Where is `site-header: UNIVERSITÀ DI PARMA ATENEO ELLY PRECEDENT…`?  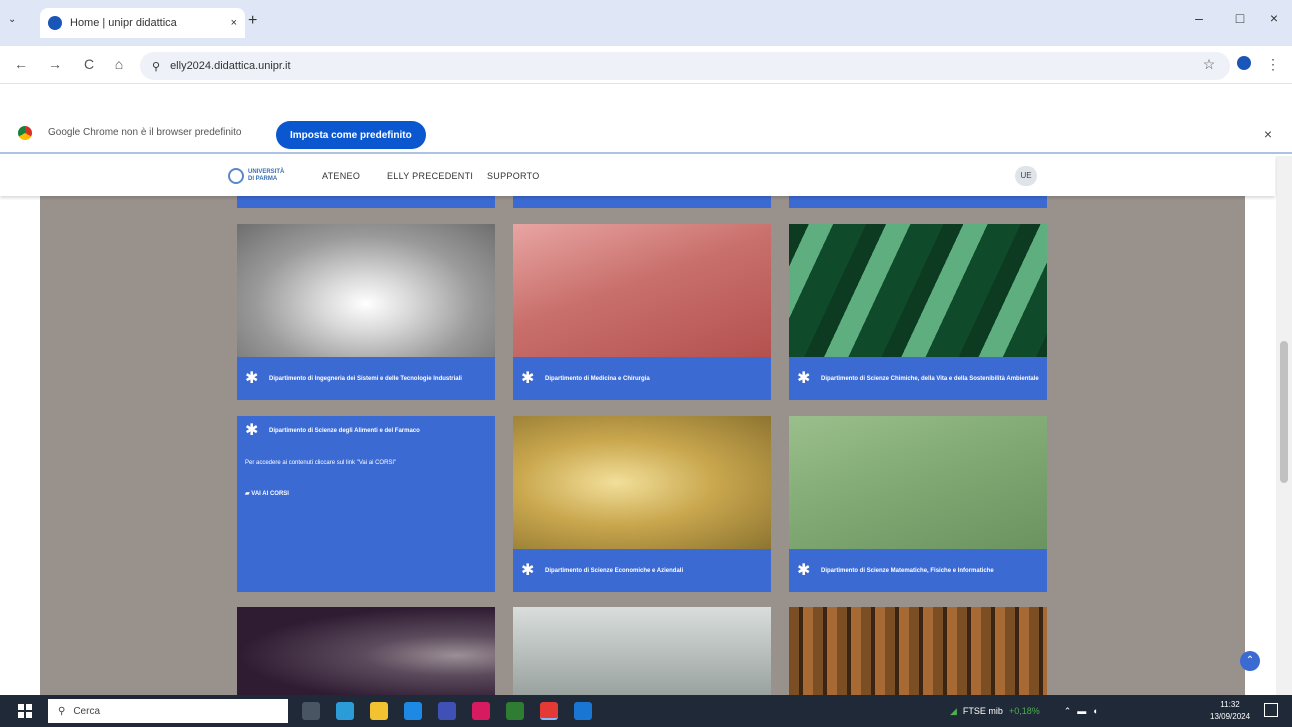 site-header: UNIVERSITÀ DI PARMA ATENEO ELLY PRECEDENT… is located at coordinates (637, 176).